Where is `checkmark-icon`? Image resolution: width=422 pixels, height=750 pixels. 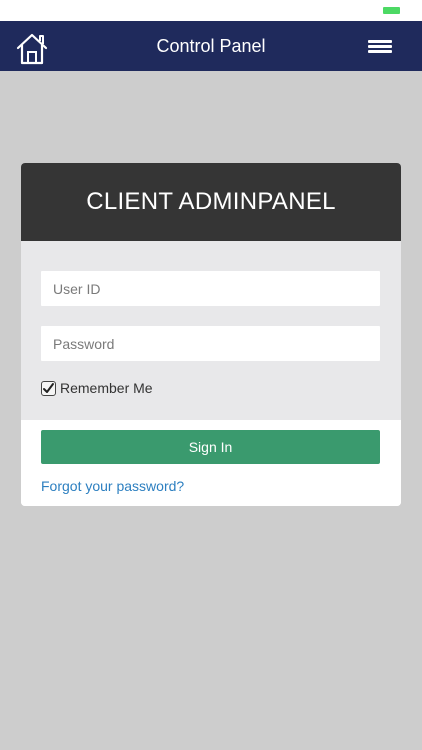
checkmark-icon is located at coordinates (48, 387).